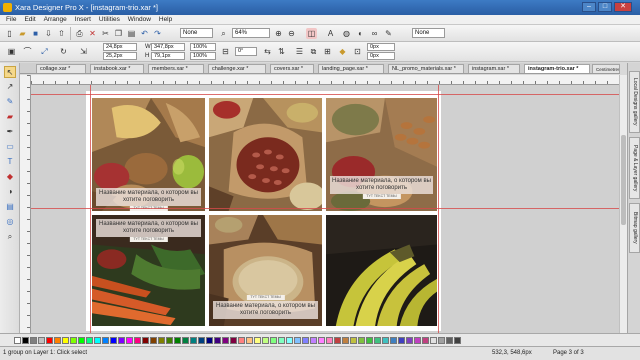 The height and width of the screenshot is (360, 640). I want to click on copy-icon: ❐, so click(118, 33).